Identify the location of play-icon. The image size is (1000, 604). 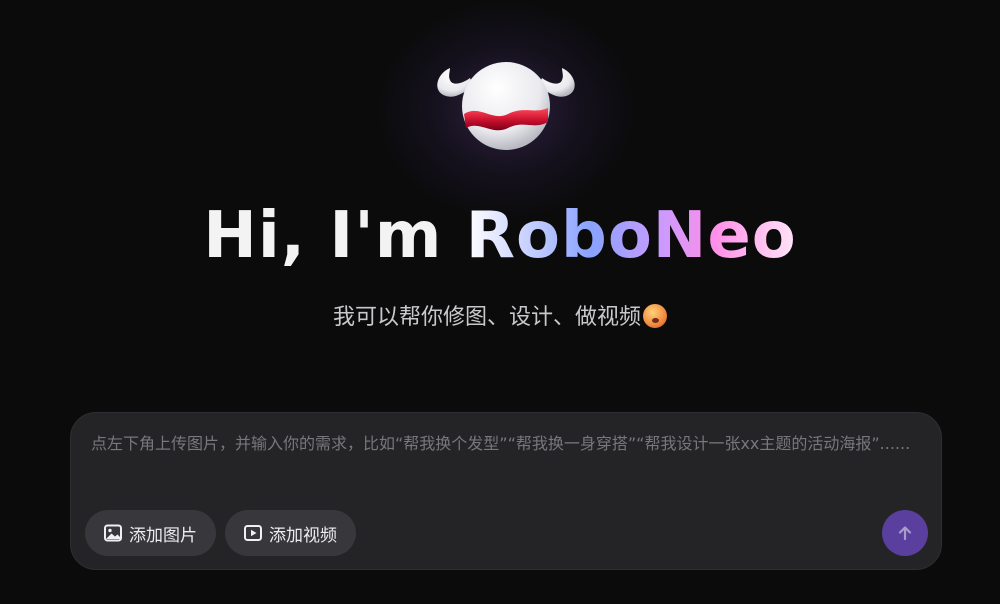
(253, 533).